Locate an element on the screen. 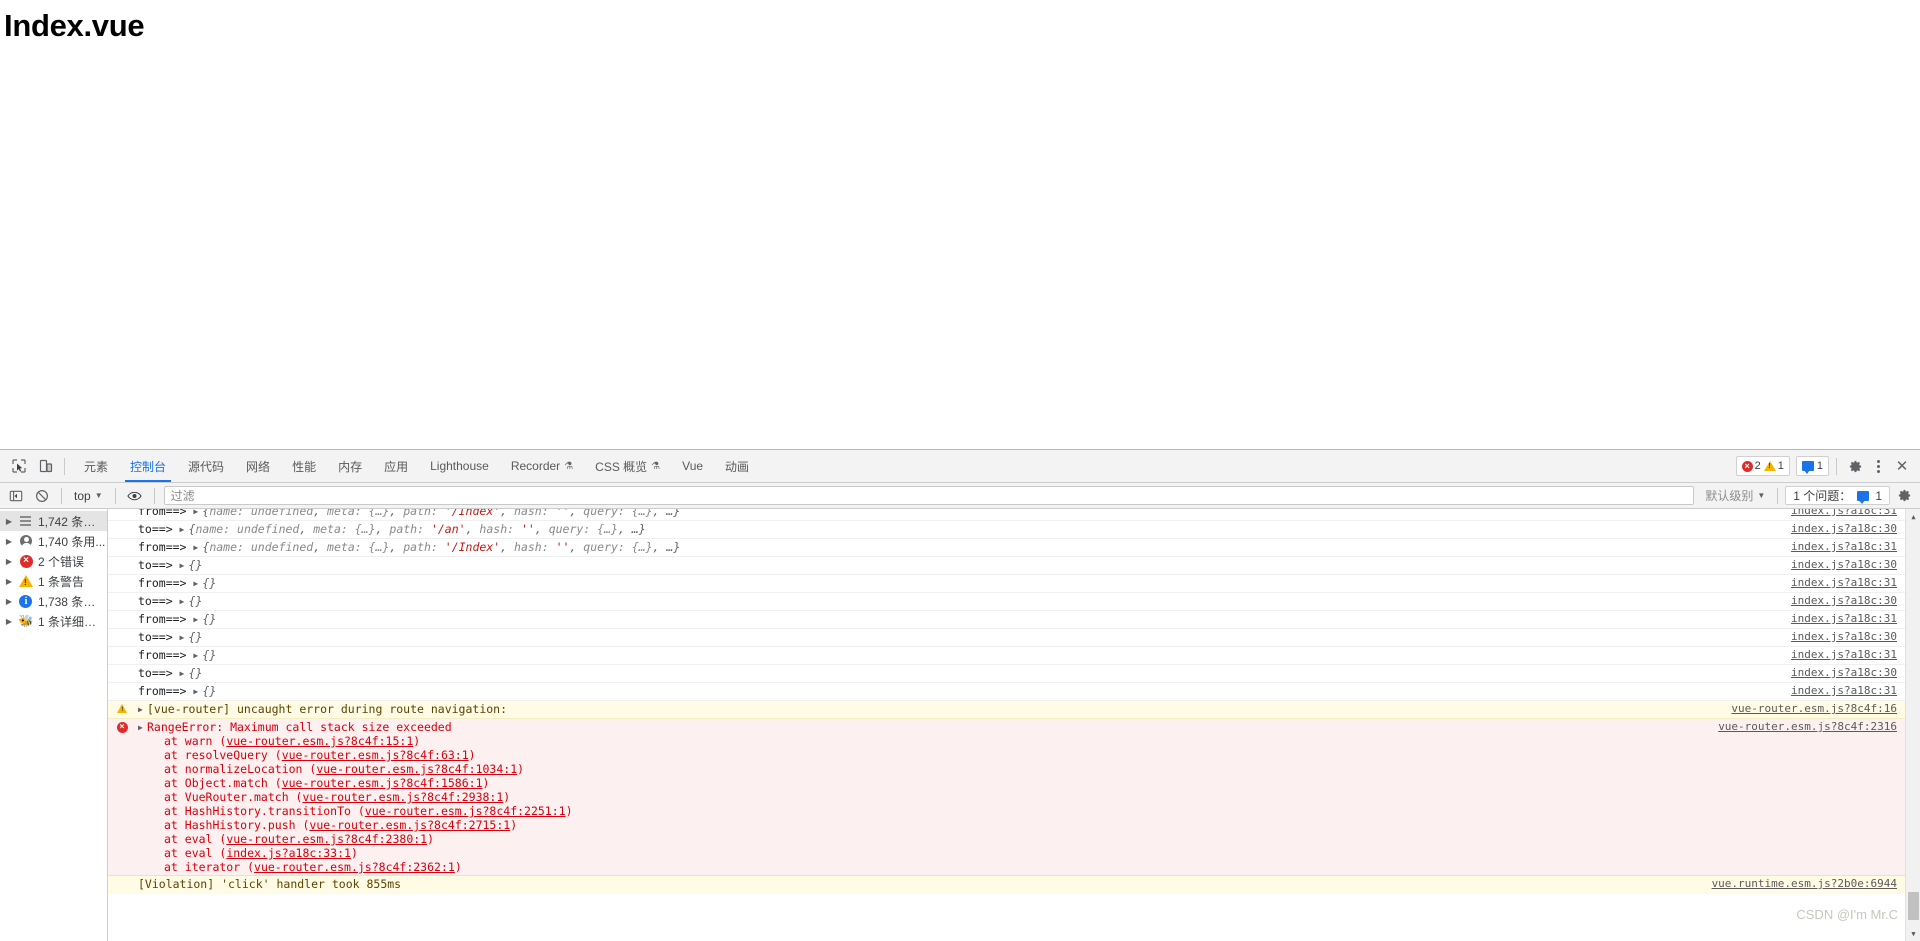  tab-performance: 性能 is located at coordinates (304, 466).